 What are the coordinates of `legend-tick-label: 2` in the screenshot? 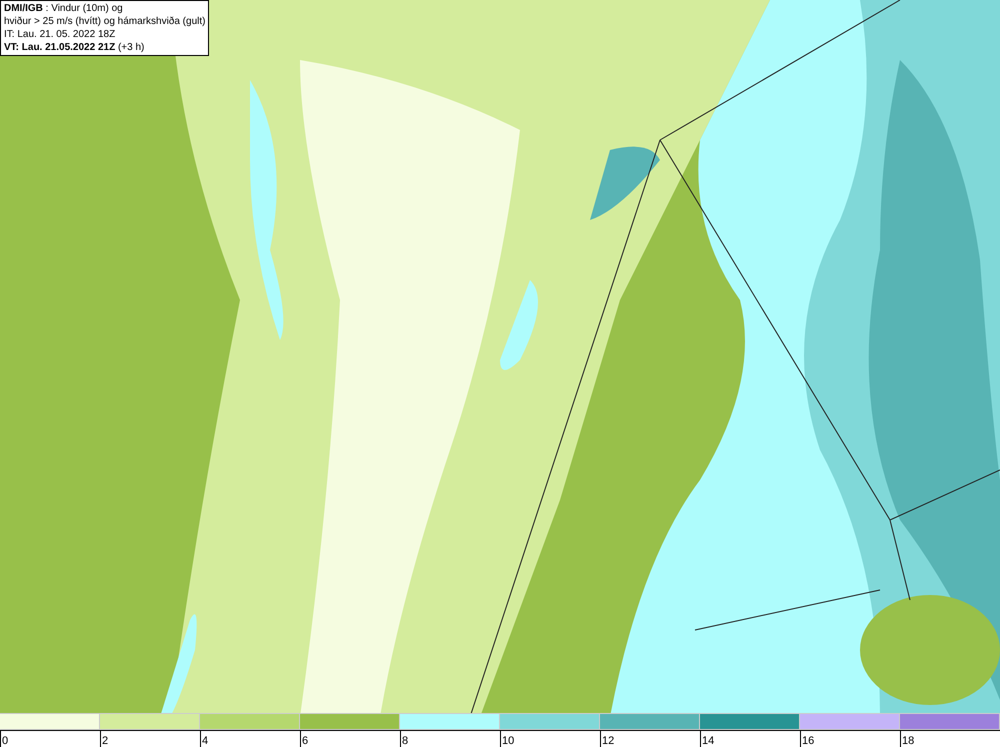 It's located at (104, 741).